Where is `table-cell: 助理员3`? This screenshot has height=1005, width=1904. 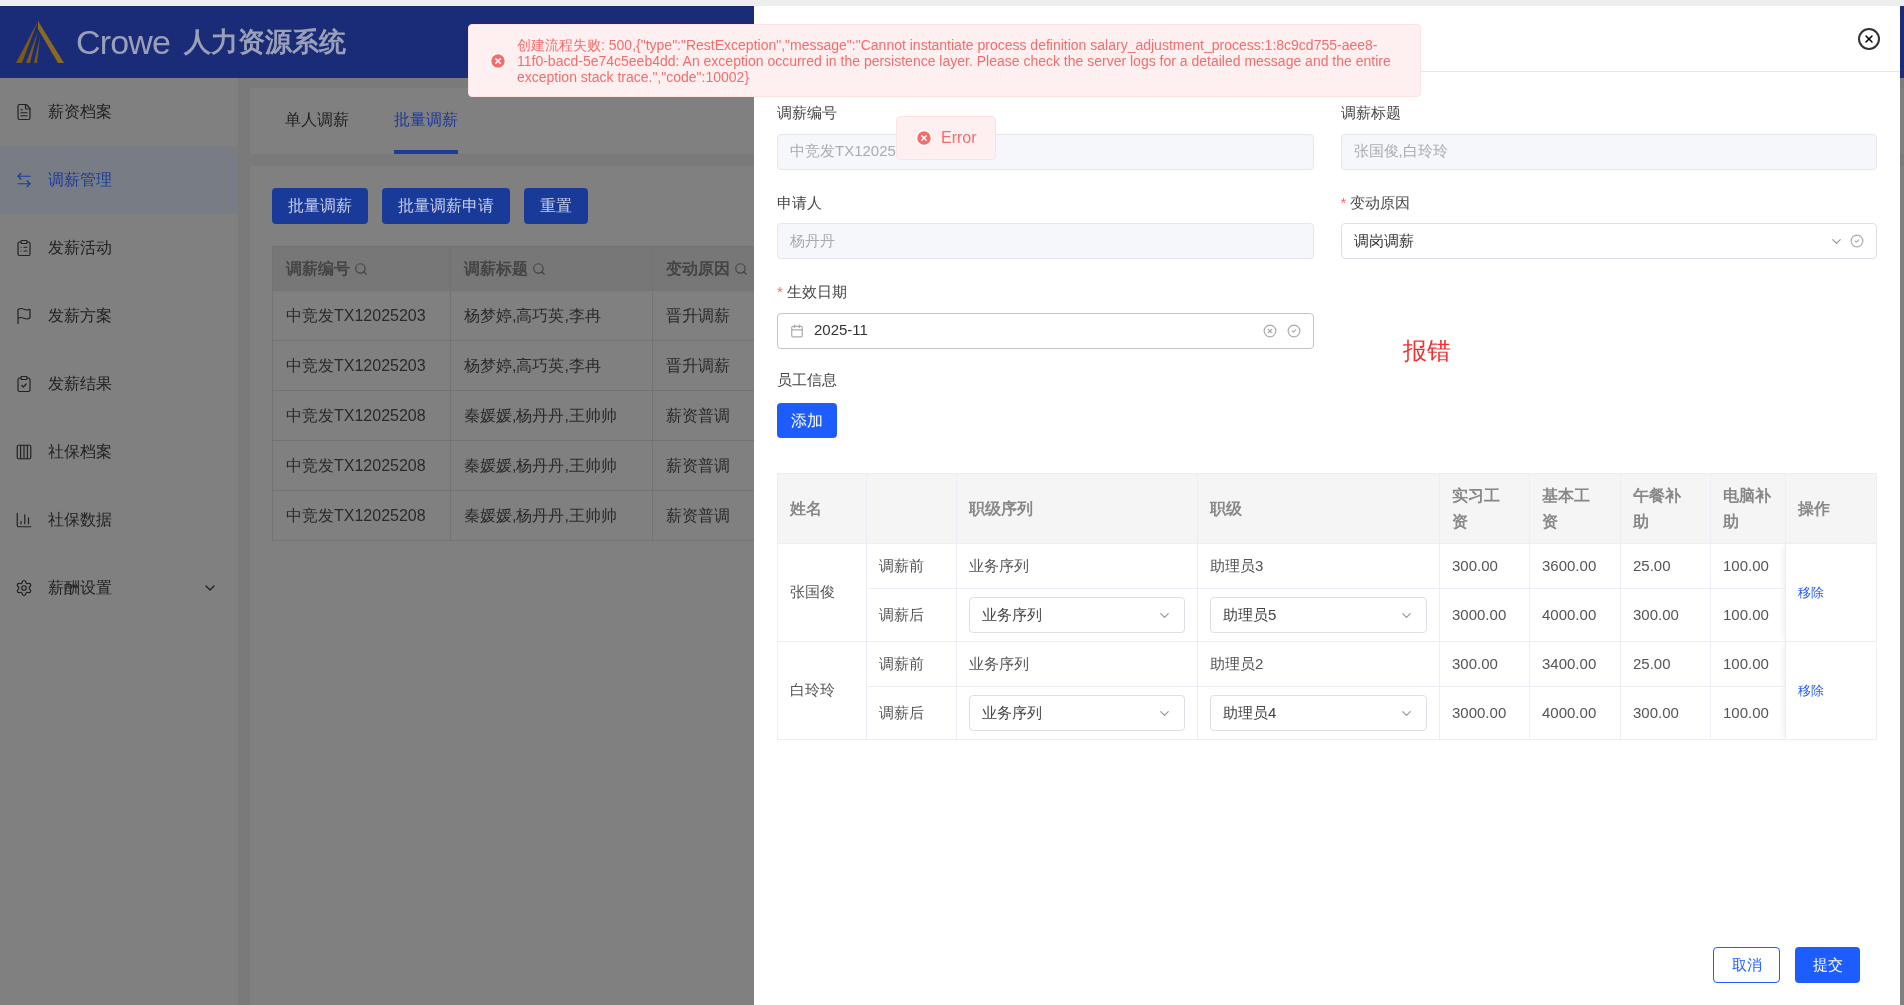
table-cell: 助理员3 is located at coordinates (1237, 565).